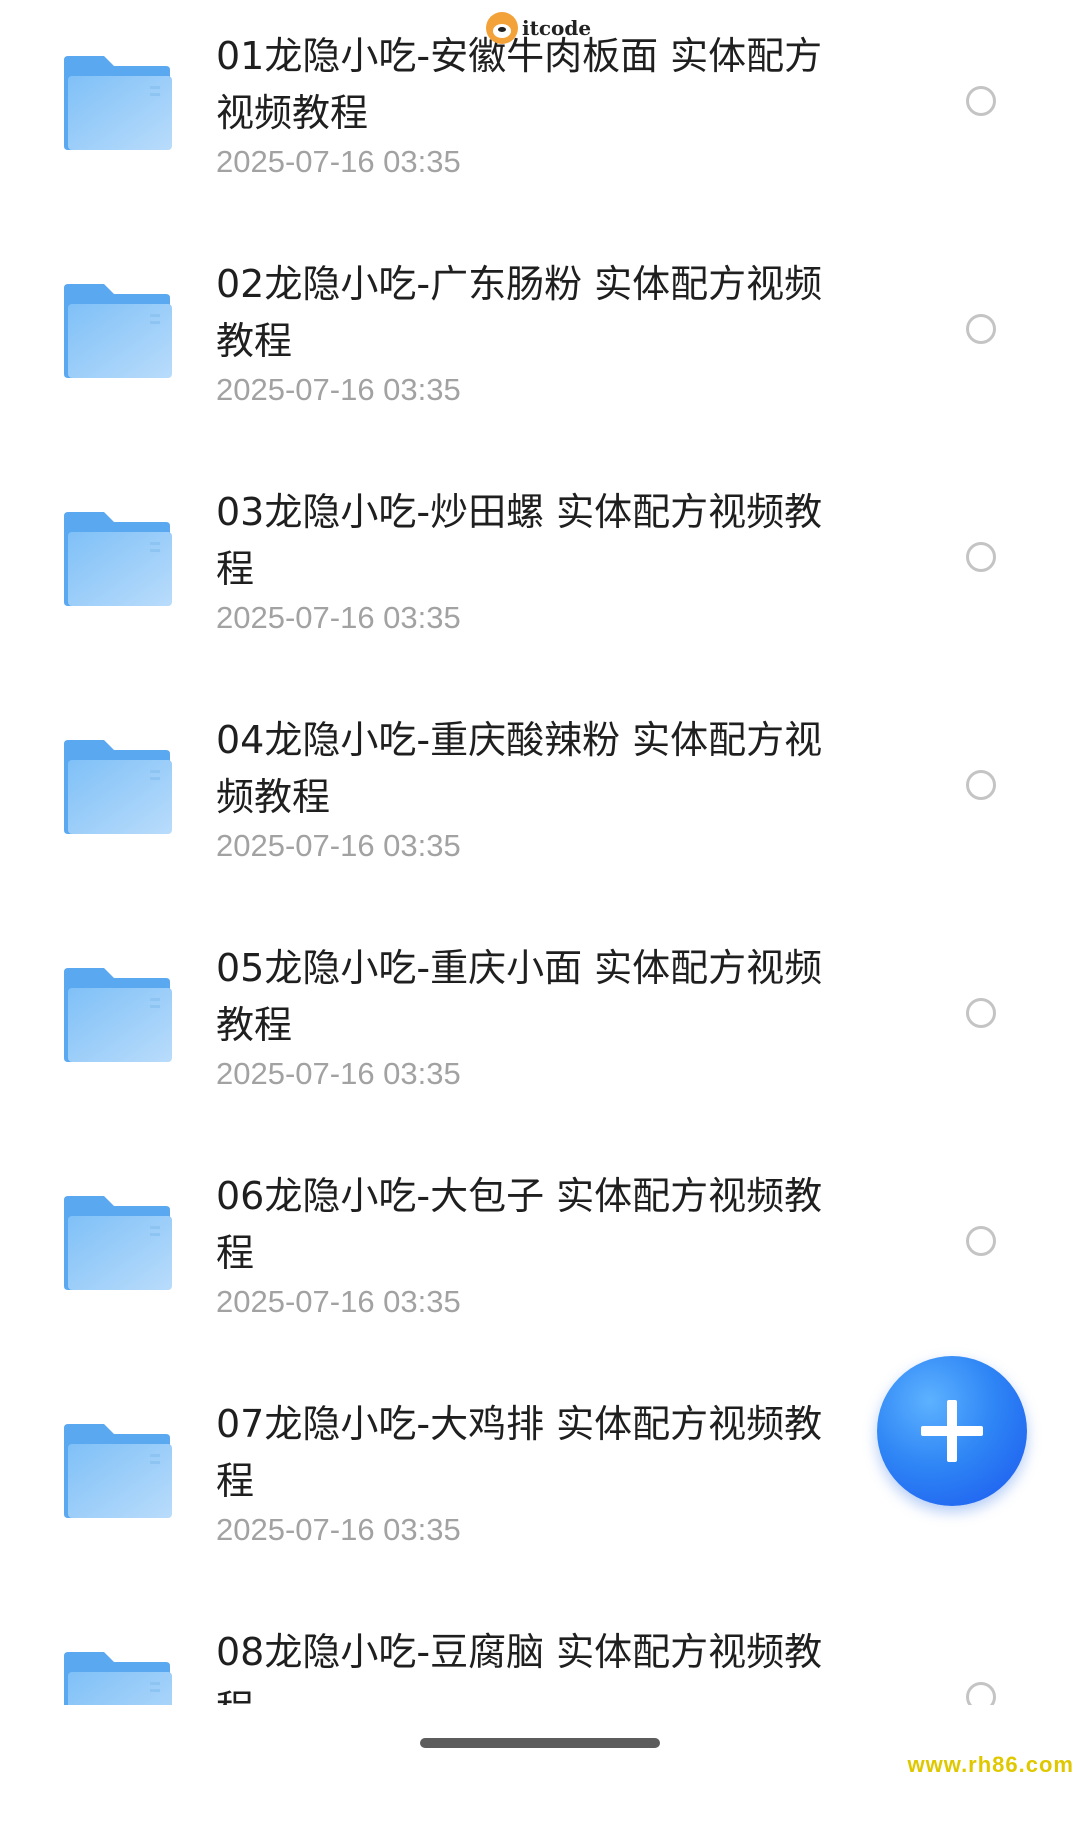 Image resolution: width=1080 pixels, height=1824 pixels. Describe the element at coordinates (557, 28) in the screenshot. I see `logo-text: itcode` at that location.